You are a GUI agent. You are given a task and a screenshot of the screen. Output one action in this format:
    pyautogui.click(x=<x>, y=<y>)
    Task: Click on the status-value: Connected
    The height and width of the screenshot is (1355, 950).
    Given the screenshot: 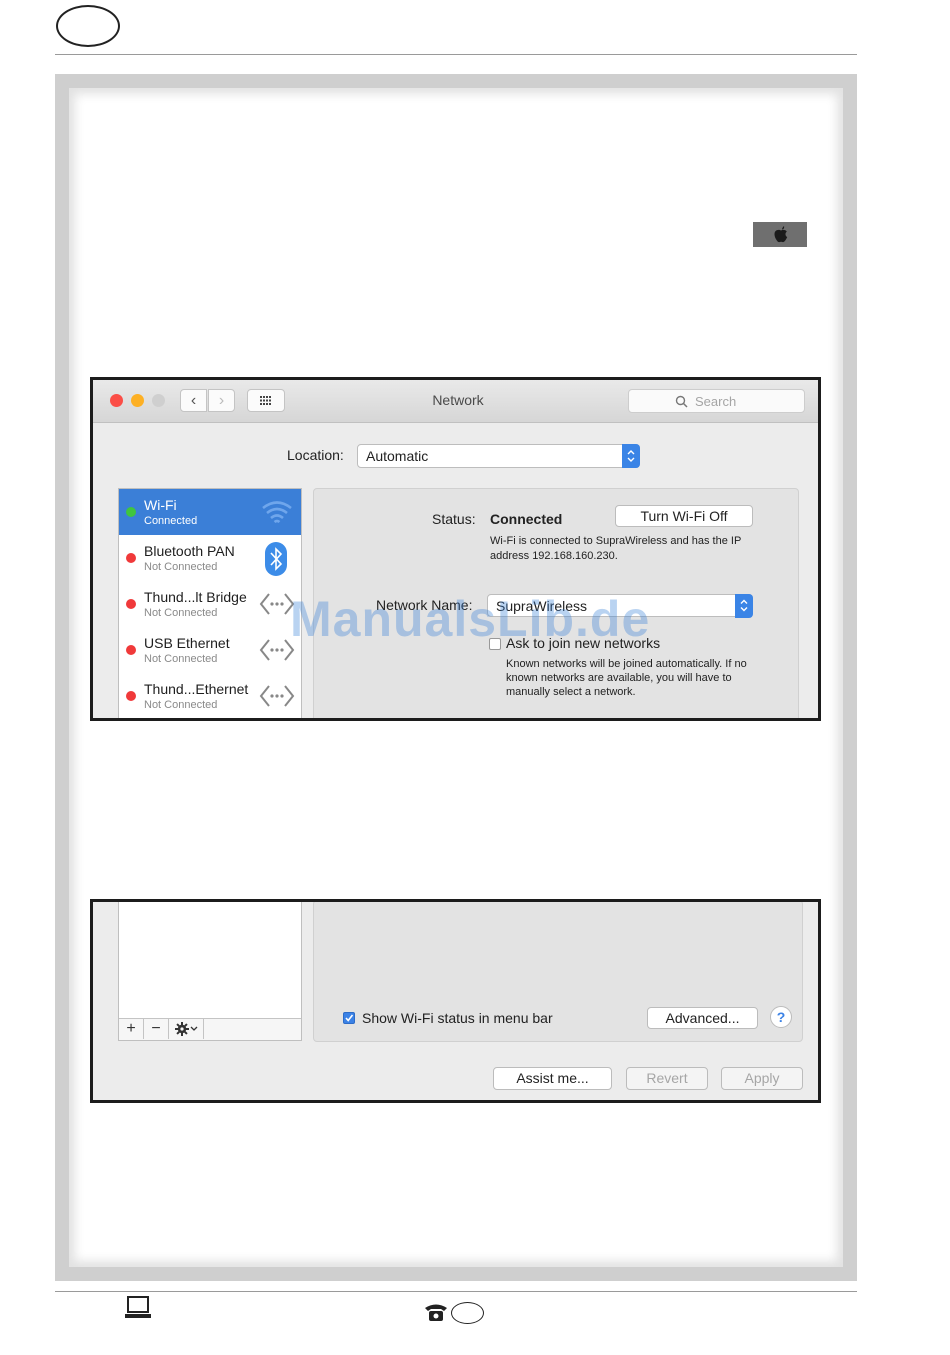 What is the action you would take?
    pyautogui.click(x=526, y=519)
    